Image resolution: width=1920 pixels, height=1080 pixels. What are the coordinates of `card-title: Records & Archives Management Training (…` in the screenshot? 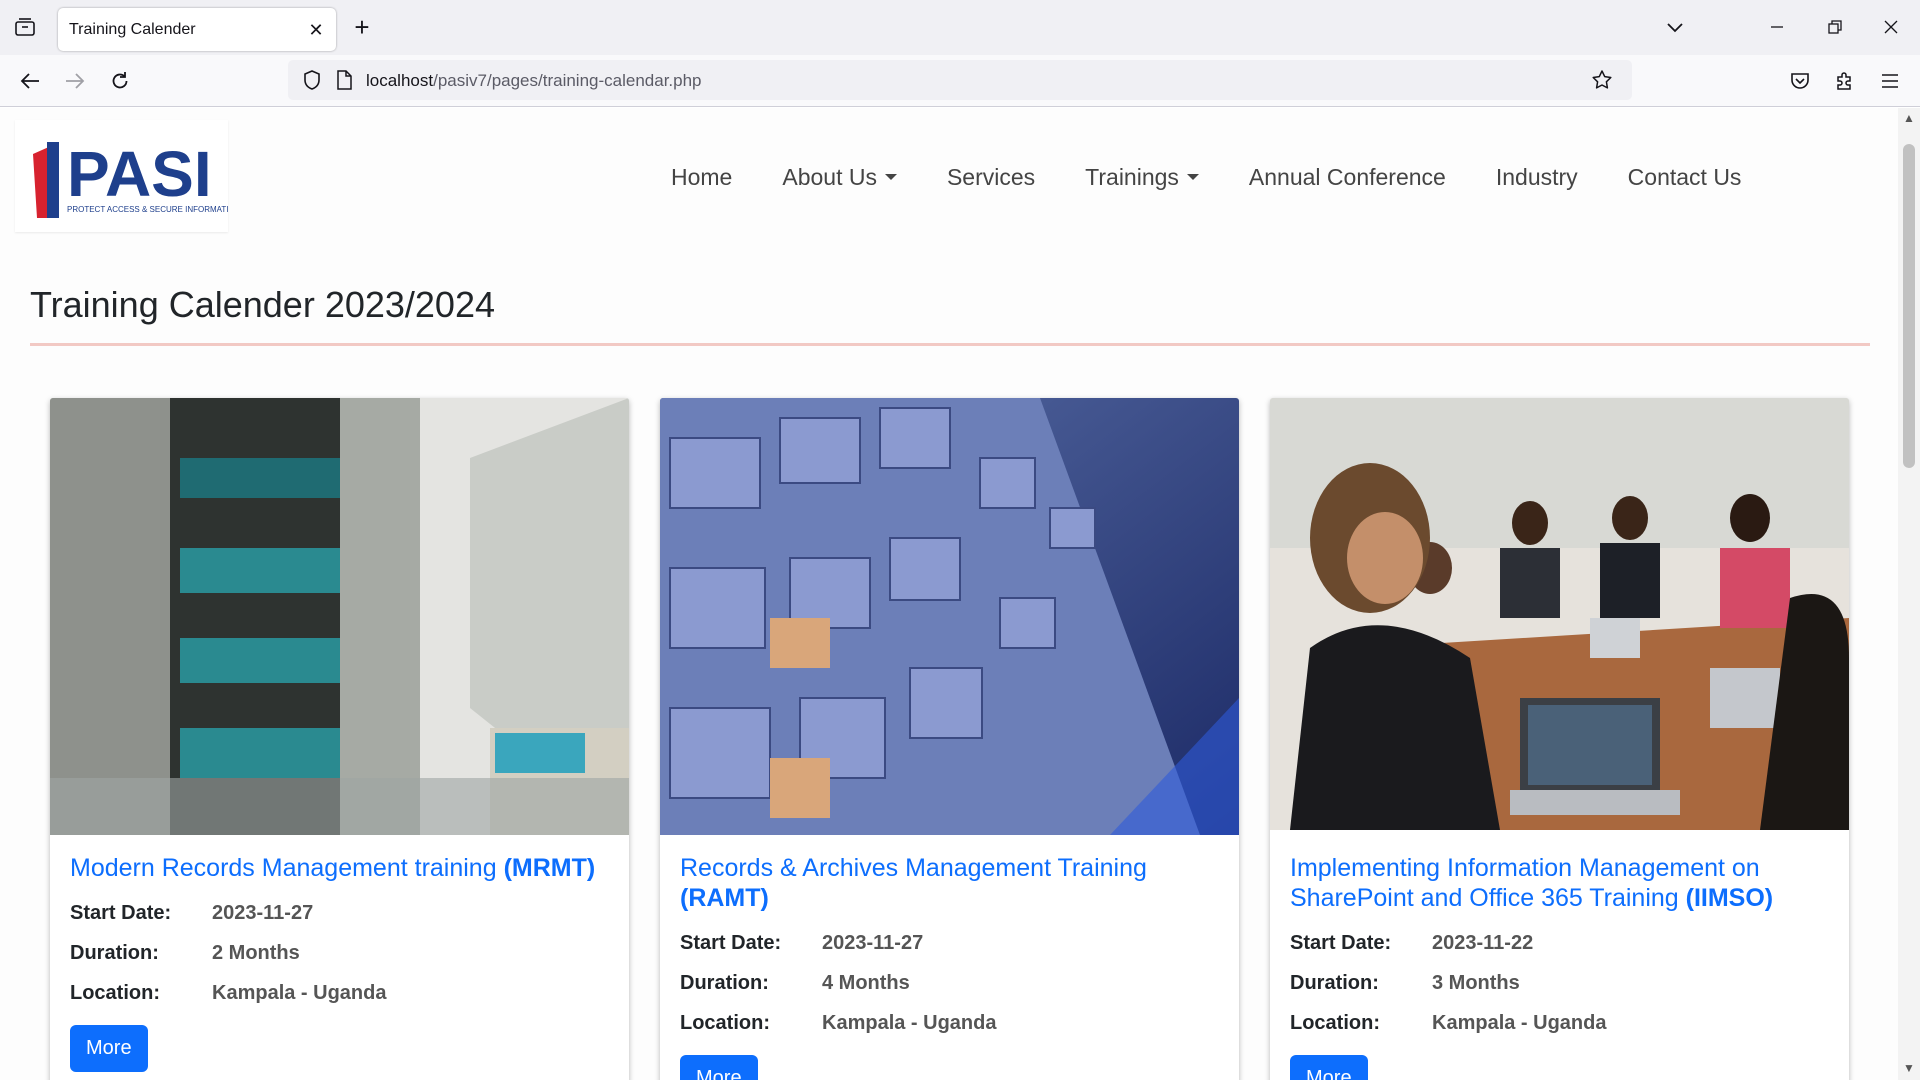 It's located at (949, 883).